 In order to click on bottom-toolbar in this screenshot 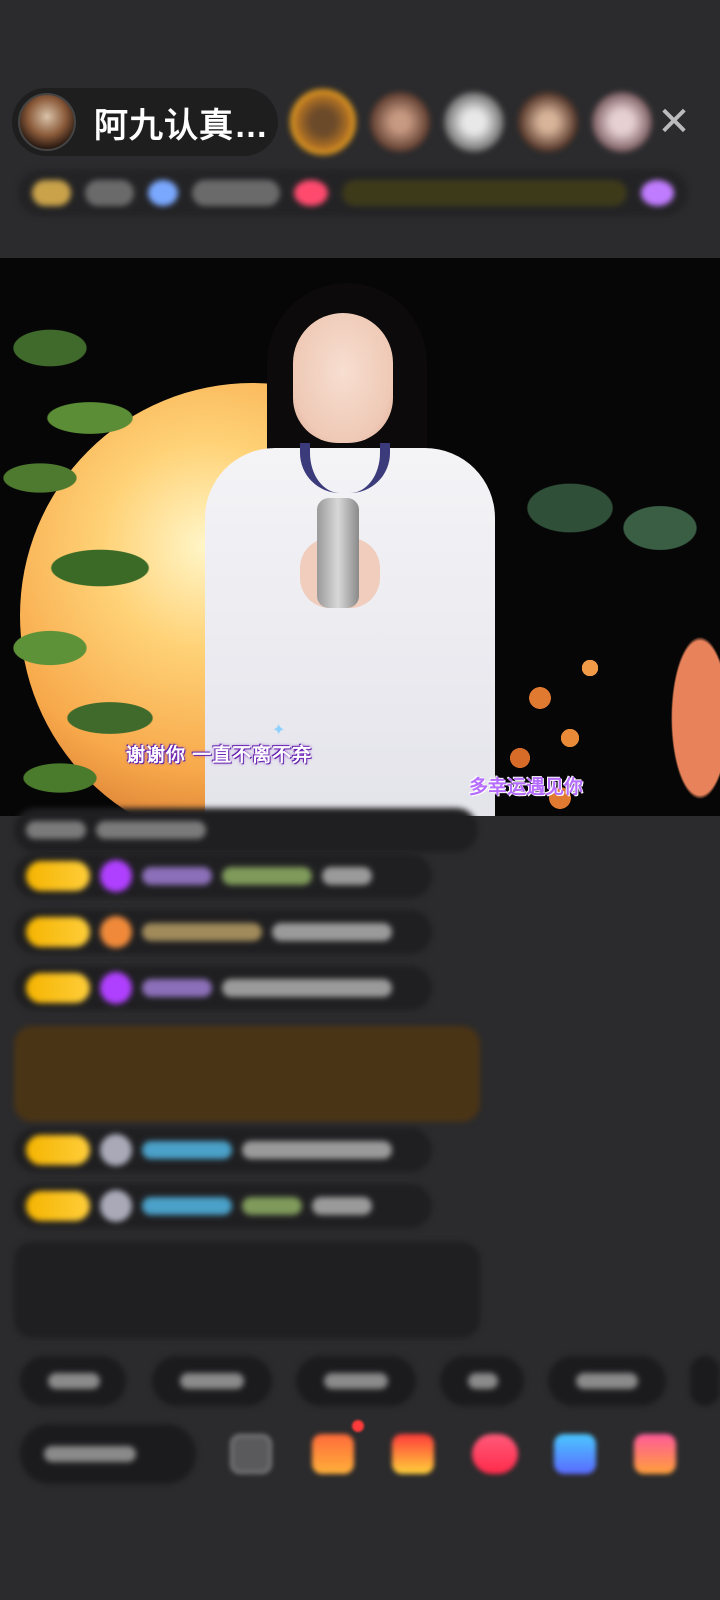, I will do `click(360, 1452)`.